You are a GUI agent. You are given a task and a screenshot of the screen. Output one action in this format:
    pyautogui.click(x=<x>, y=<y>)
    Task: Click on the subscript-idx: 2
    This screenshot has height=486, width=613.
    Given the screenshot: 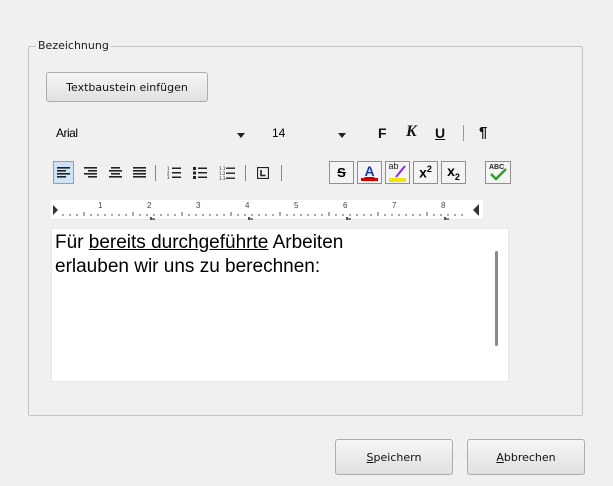 What is the action you would take?
    pyautogui.click(x=457, y=176)
    